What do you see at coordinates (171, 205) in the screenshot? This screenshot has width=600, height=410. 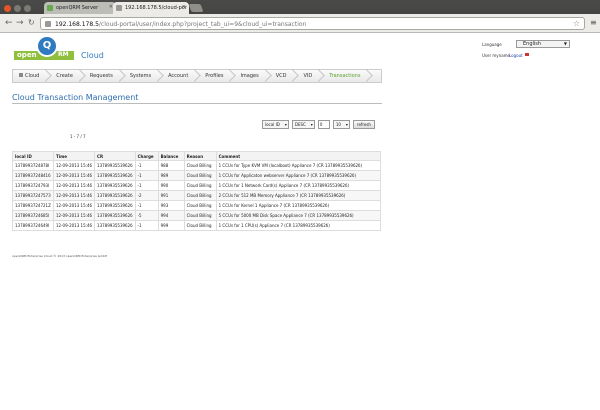 I see `cell-balance: 993` at bounding box center [171, 205].